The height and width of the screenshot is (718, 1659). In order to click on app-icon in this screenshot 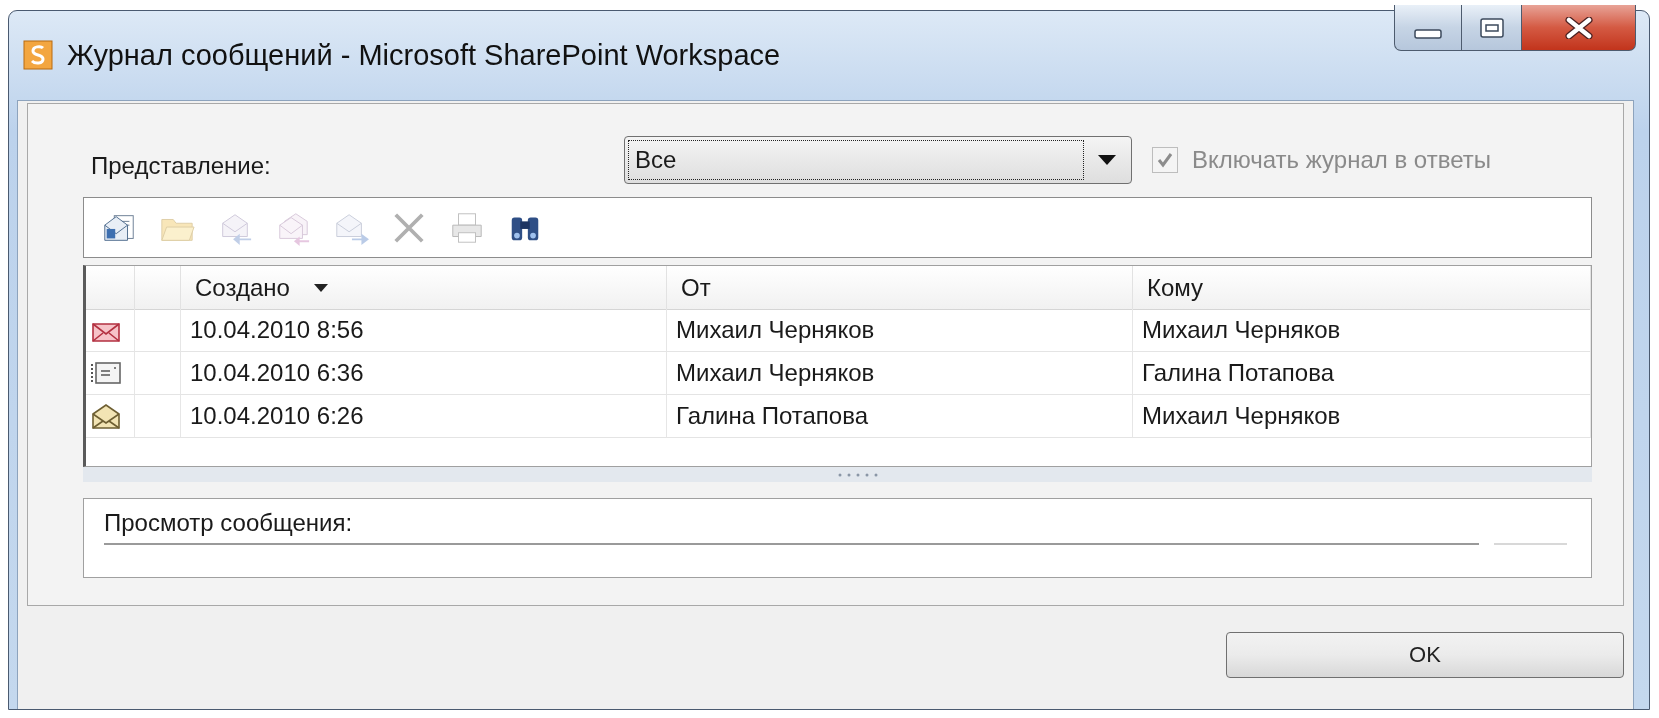, I will do `click(38, 55)`.